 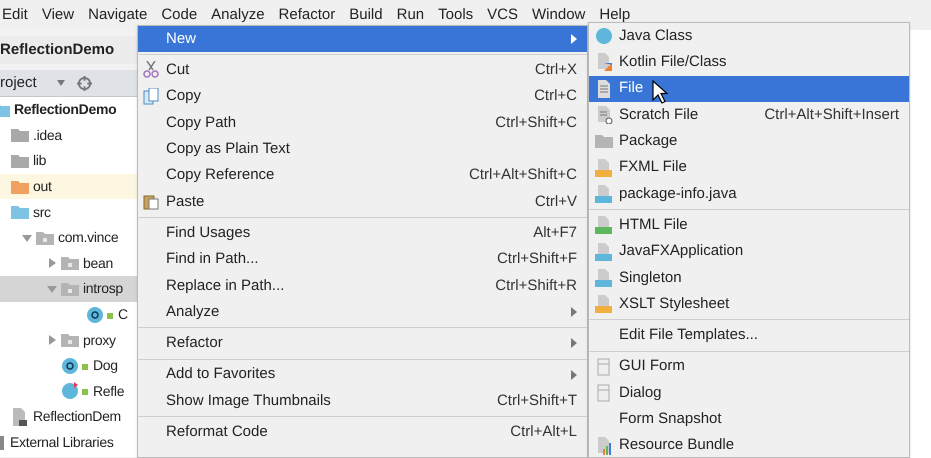 I want to click on tree-item: Dog, so click(x=105, y=365).